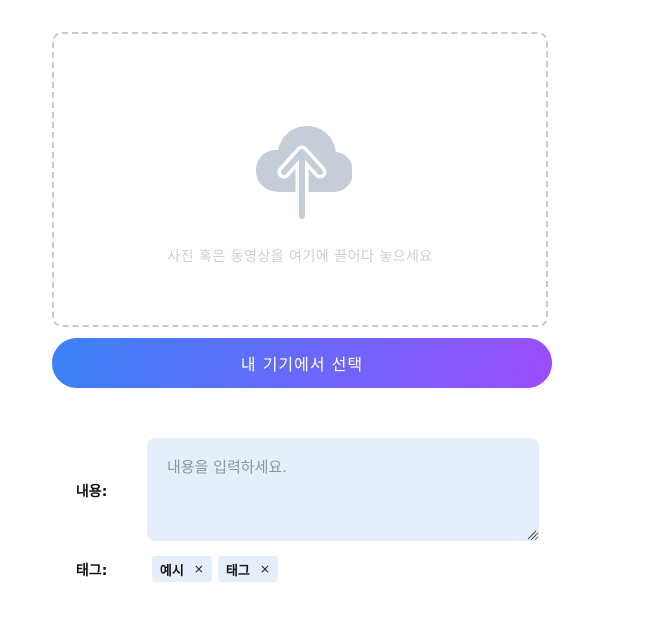  I want to click on tag-chip: 예시 ×, so click(182, 569).